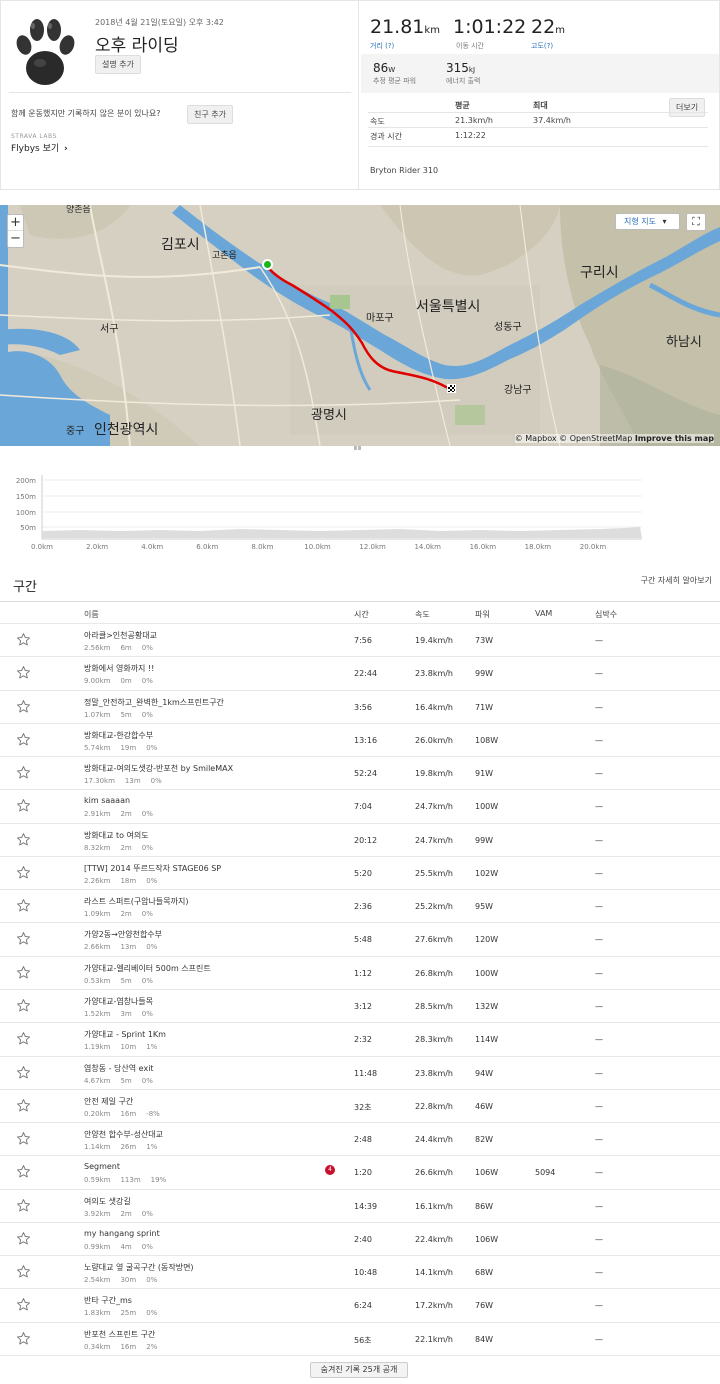  What do you see at coordinates (15, 223) in the screenshot?
I see `zoom-in-button: +` at bounding box center [15, 223].